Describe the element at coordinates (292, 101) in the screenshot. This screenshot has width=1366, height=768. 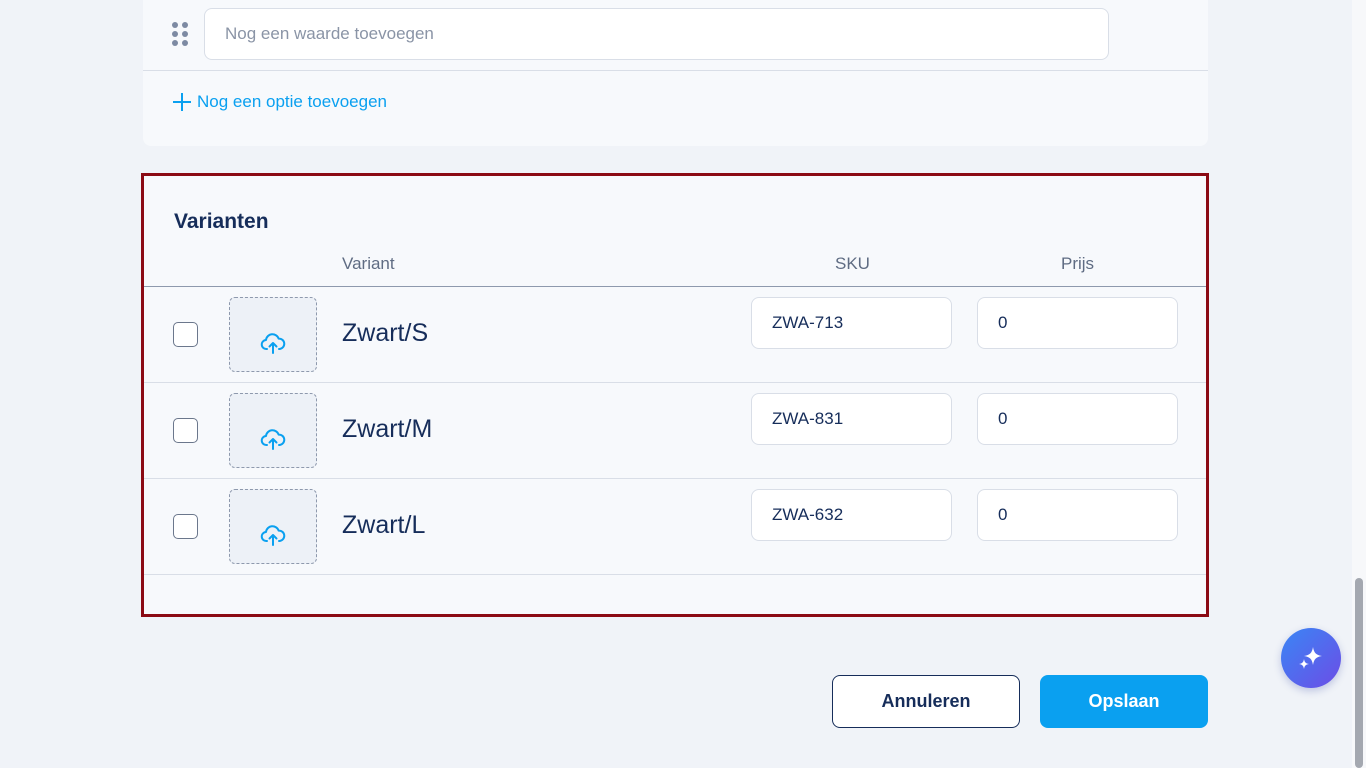
I see `add-option-label: Nog een optie toevoegen` at that location.